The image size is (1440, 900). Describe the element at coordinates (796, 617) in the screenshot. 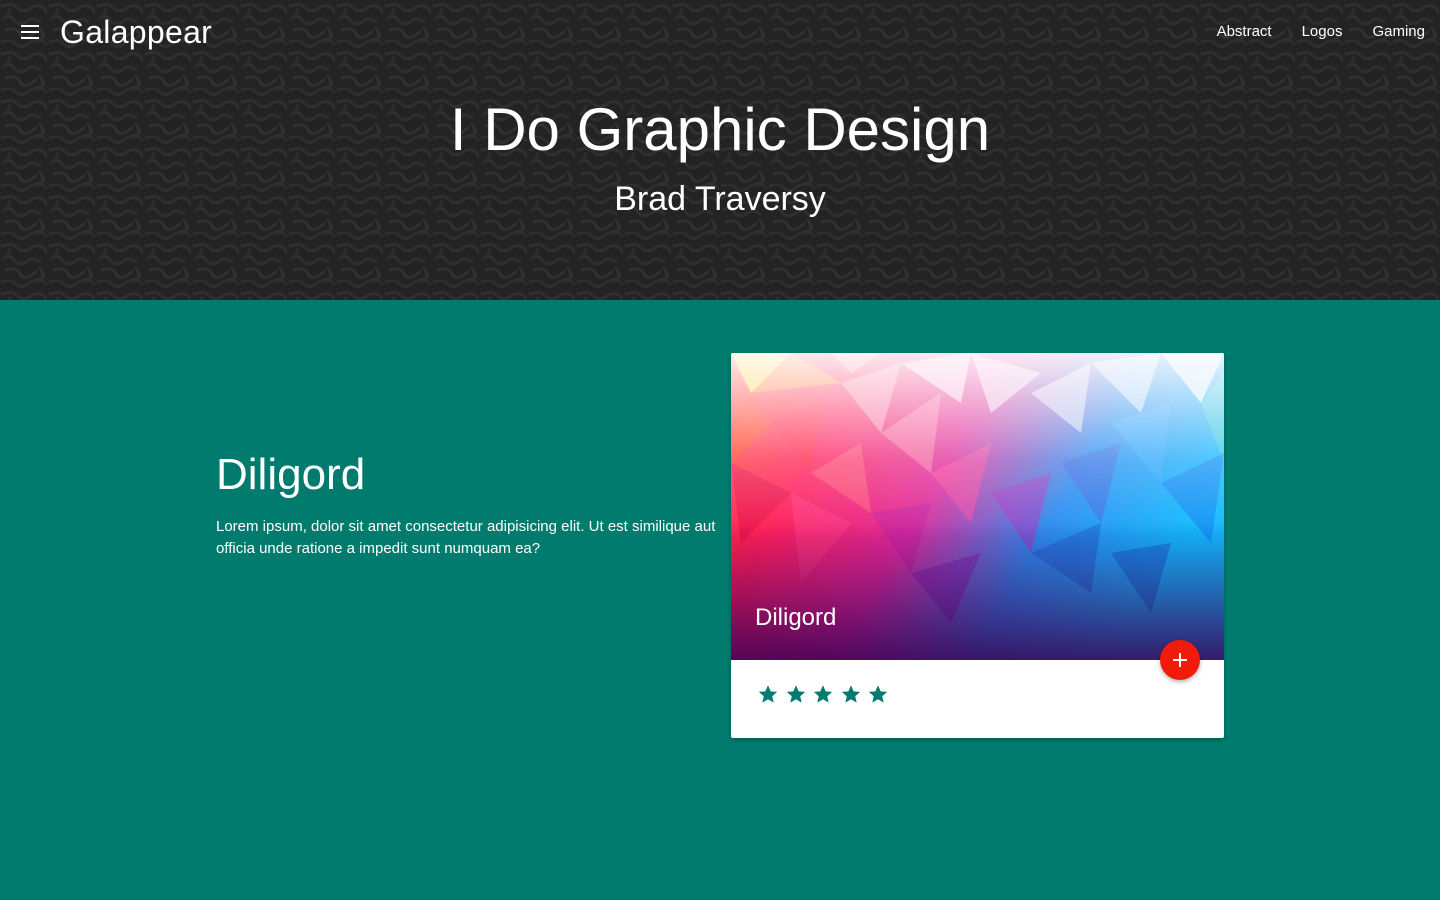

I see `card-title: Diligord` at that location.